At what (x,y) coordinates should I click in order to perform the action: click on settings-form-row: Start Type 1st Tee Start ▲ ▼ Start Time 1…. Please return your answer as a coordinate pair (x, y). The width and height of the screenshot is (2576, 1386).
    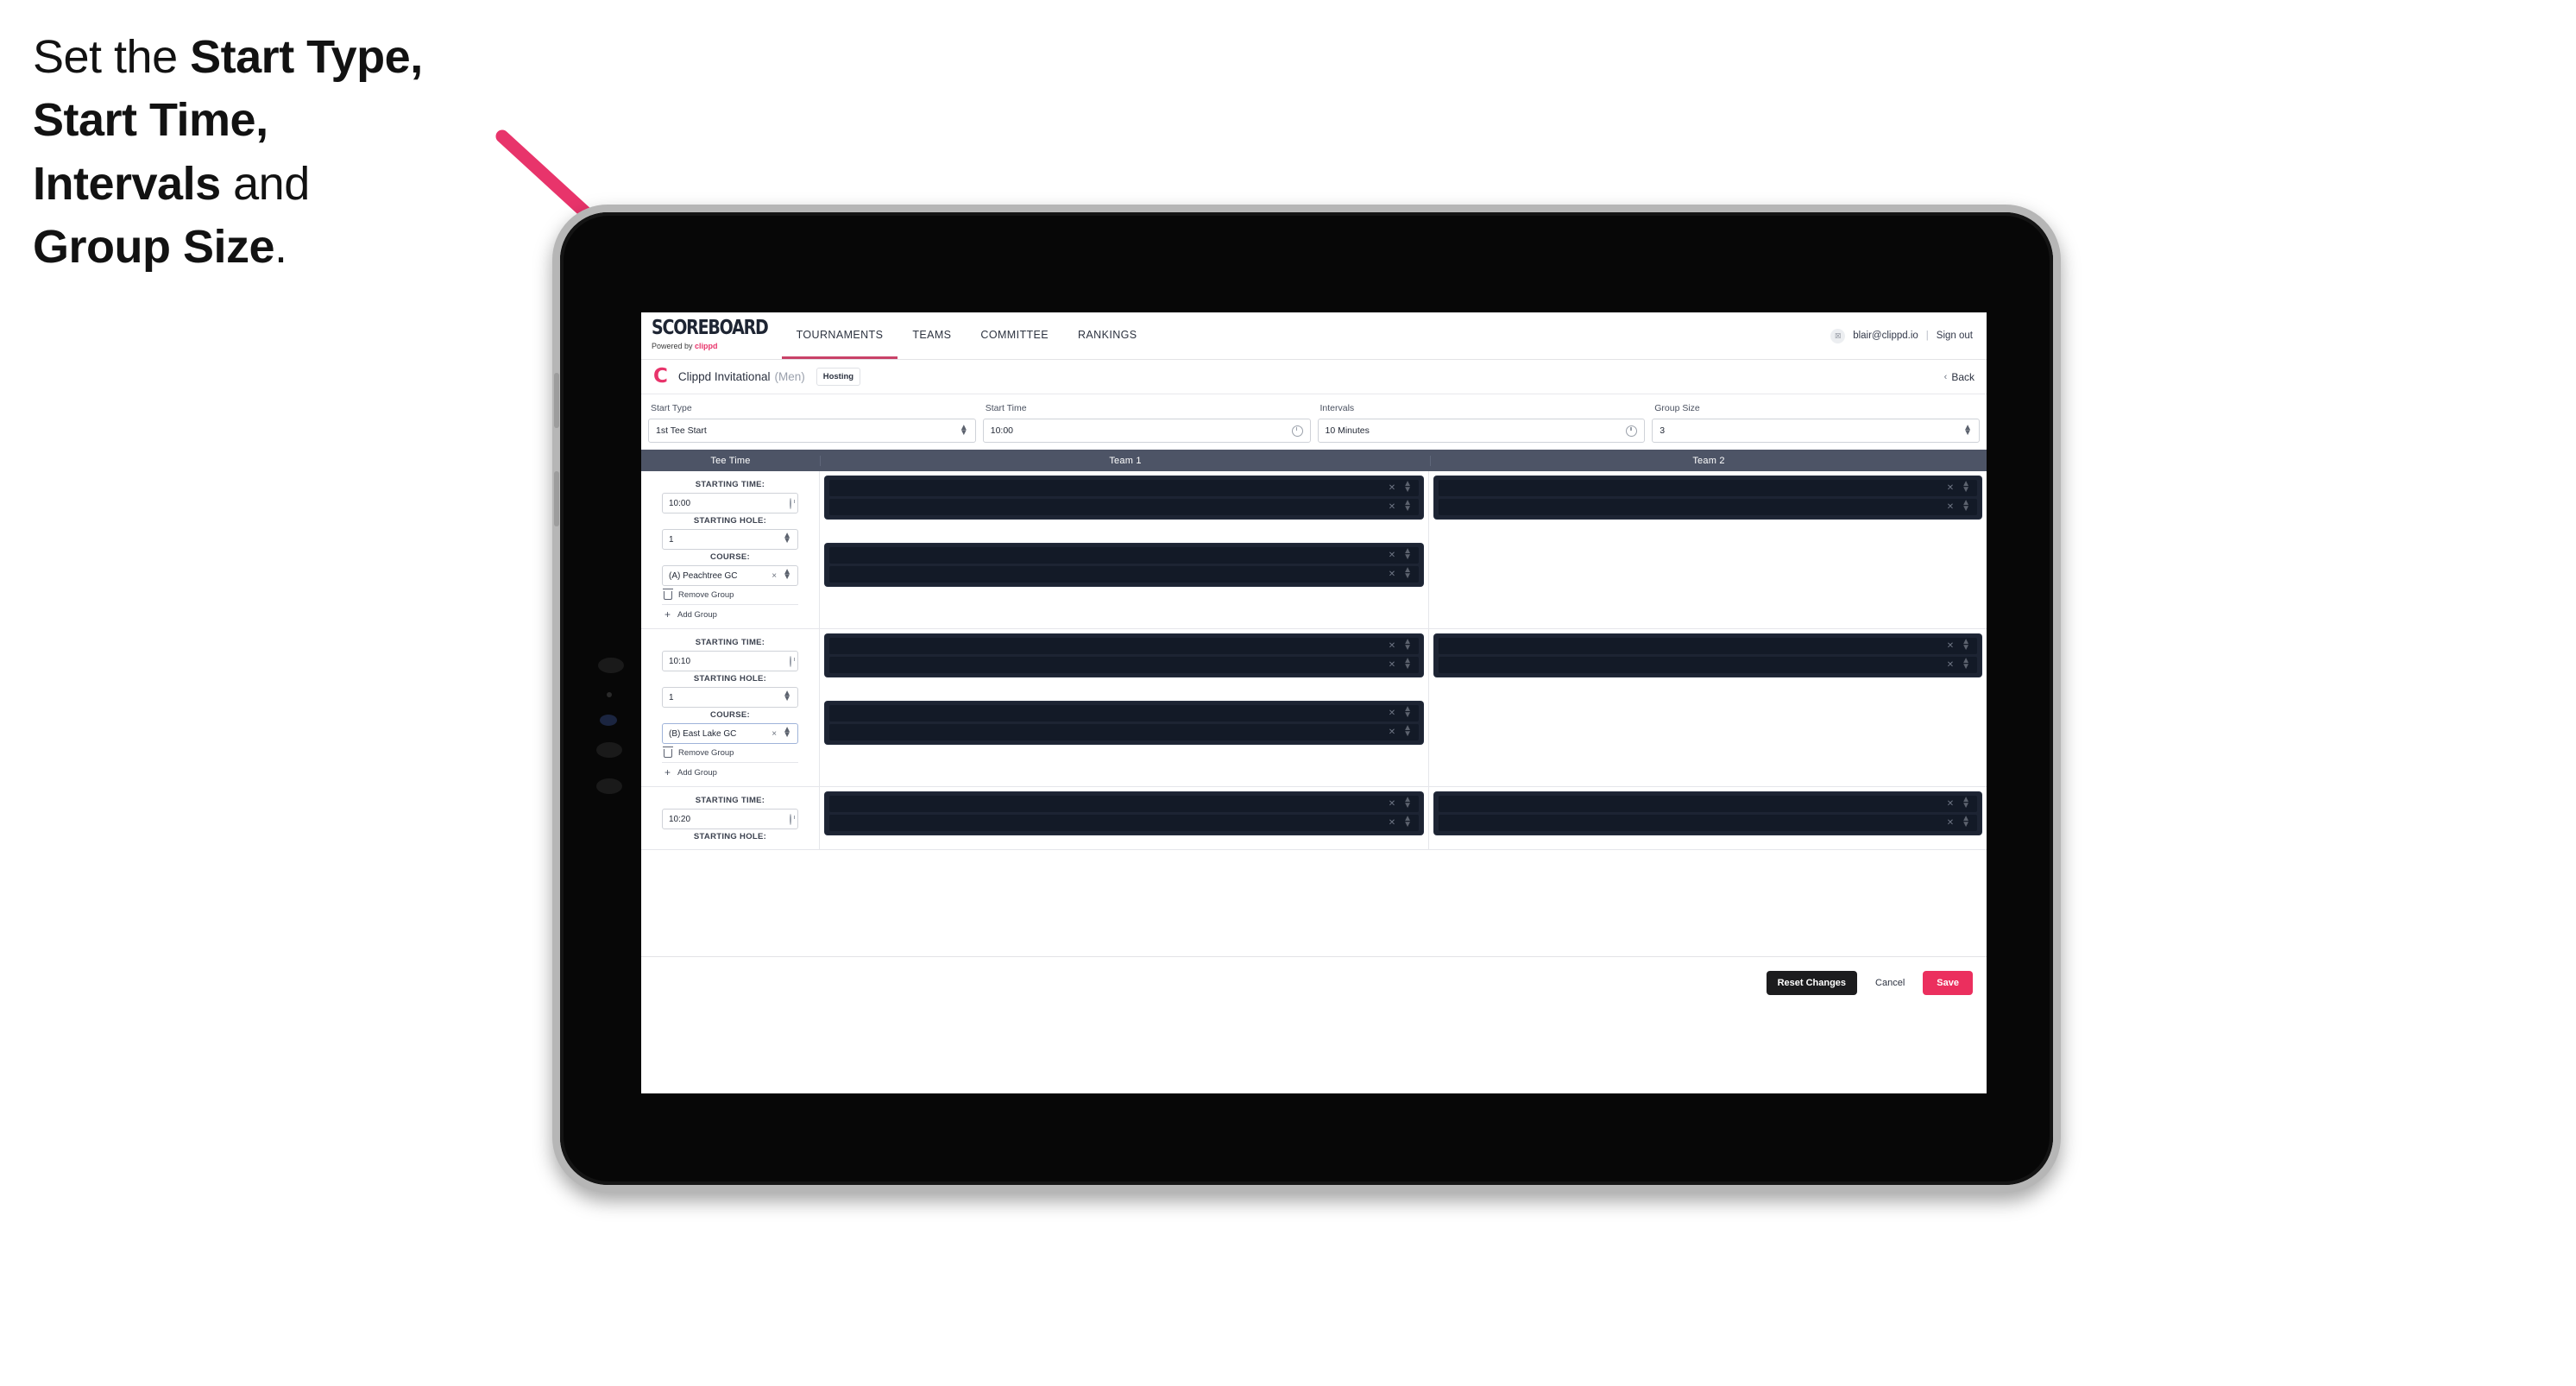
    Looking at the image, I should click on (1314, 422).